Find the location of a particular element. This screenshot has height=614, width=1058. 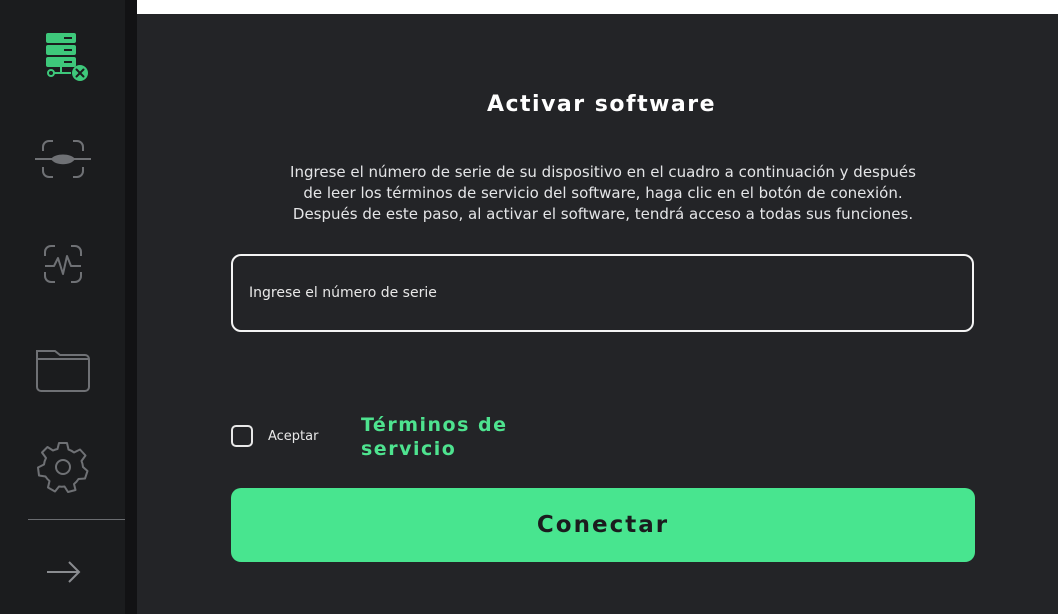

sidebar-item-server is located at coordinates (63, 55).